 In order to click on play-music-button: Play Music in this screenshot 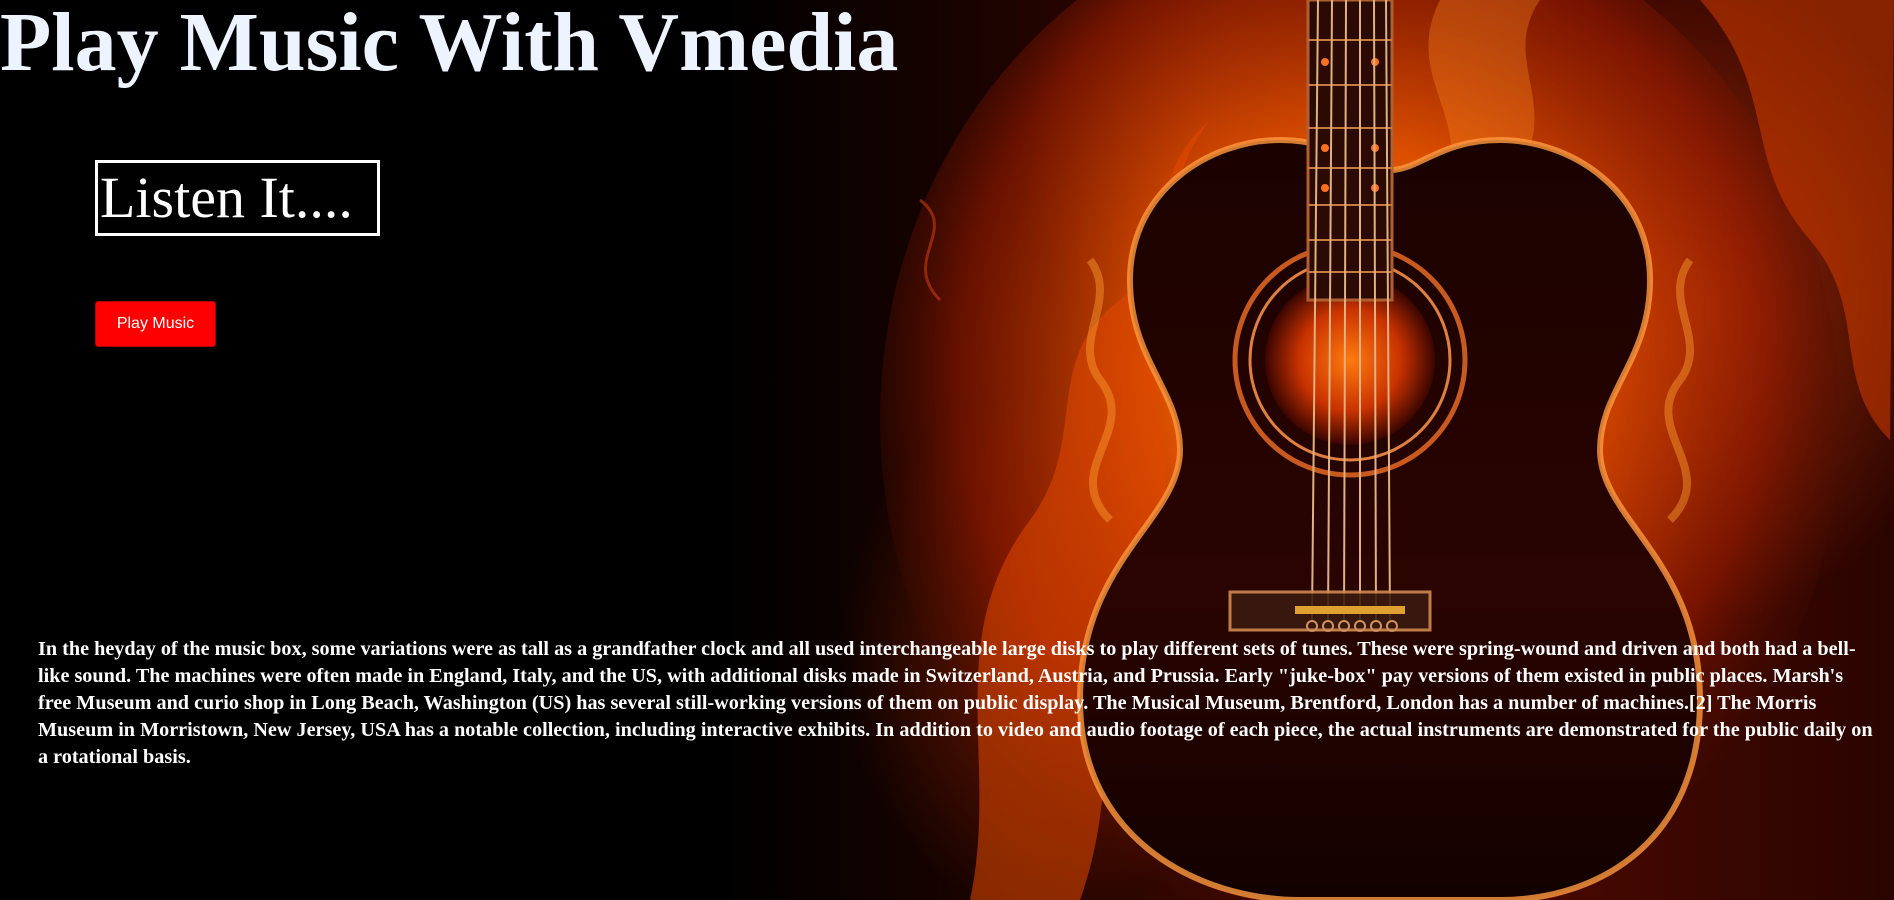, I will do `click(155, 324)`.